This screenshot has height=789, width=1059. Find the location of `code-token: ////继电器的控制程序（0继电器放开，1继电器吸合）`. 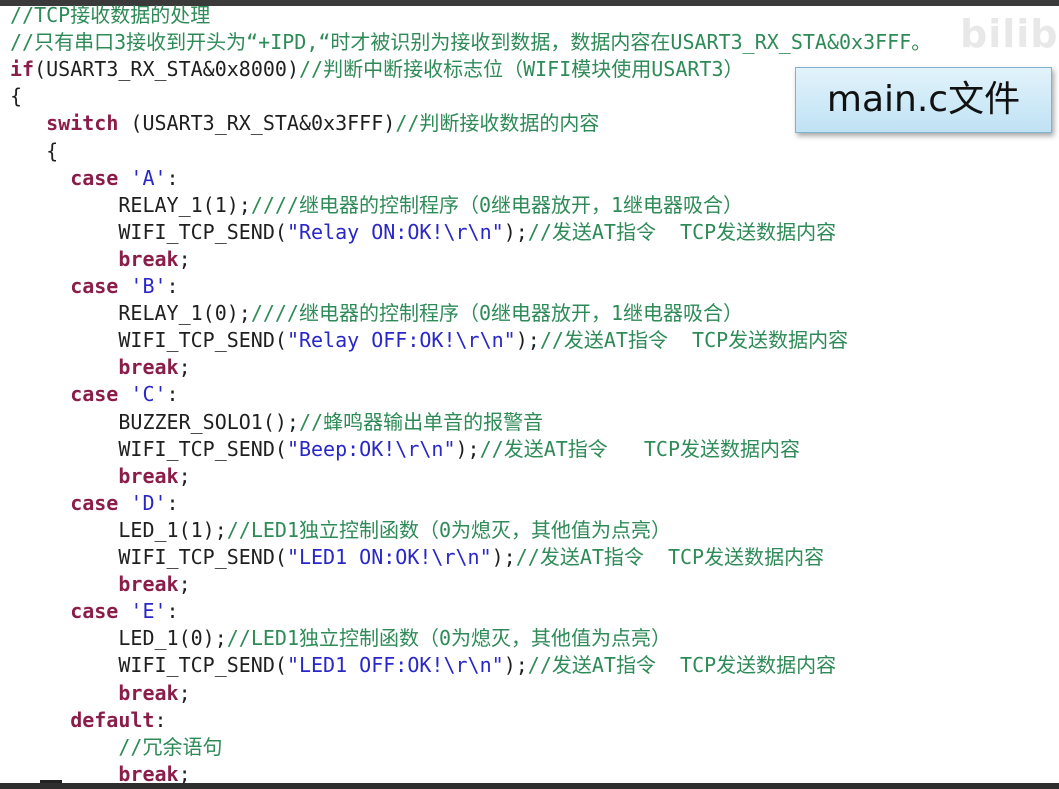

code-token: ////继电器的控制程序（0继电器放开，1继电器吸合） is located at coordinates (497, 313).